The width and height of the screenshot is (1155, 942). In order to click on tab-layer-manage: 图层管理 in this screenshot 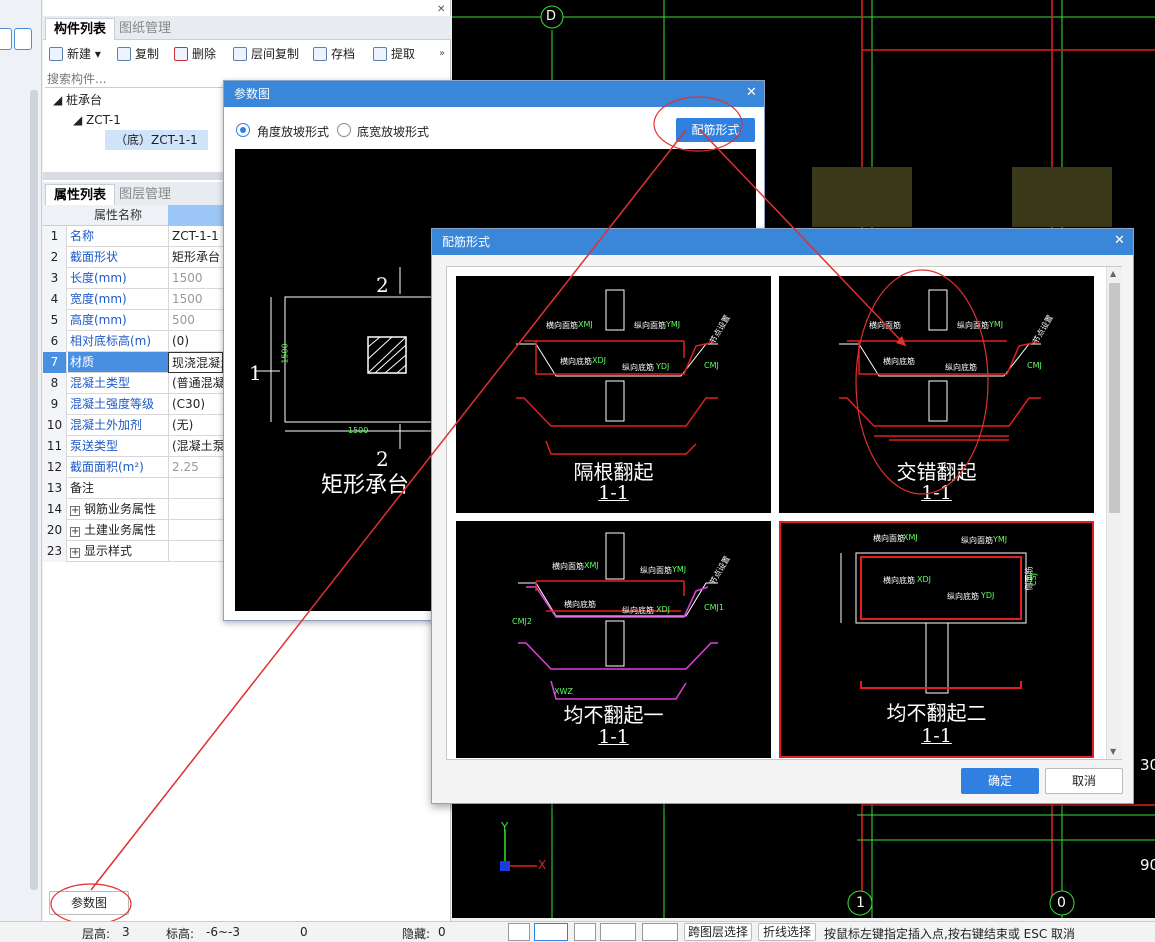, I will do `click(145, 195)`.